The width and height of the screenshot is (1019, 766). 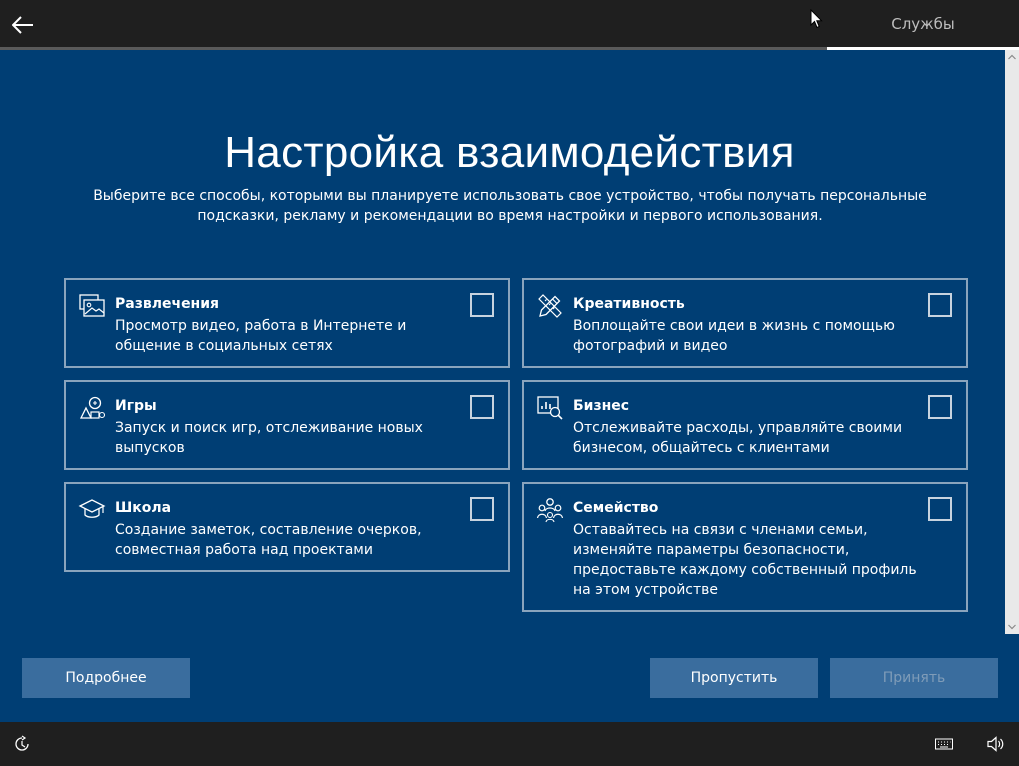 I want to click on ease-of-access-icon, so click(x=22, y=744).